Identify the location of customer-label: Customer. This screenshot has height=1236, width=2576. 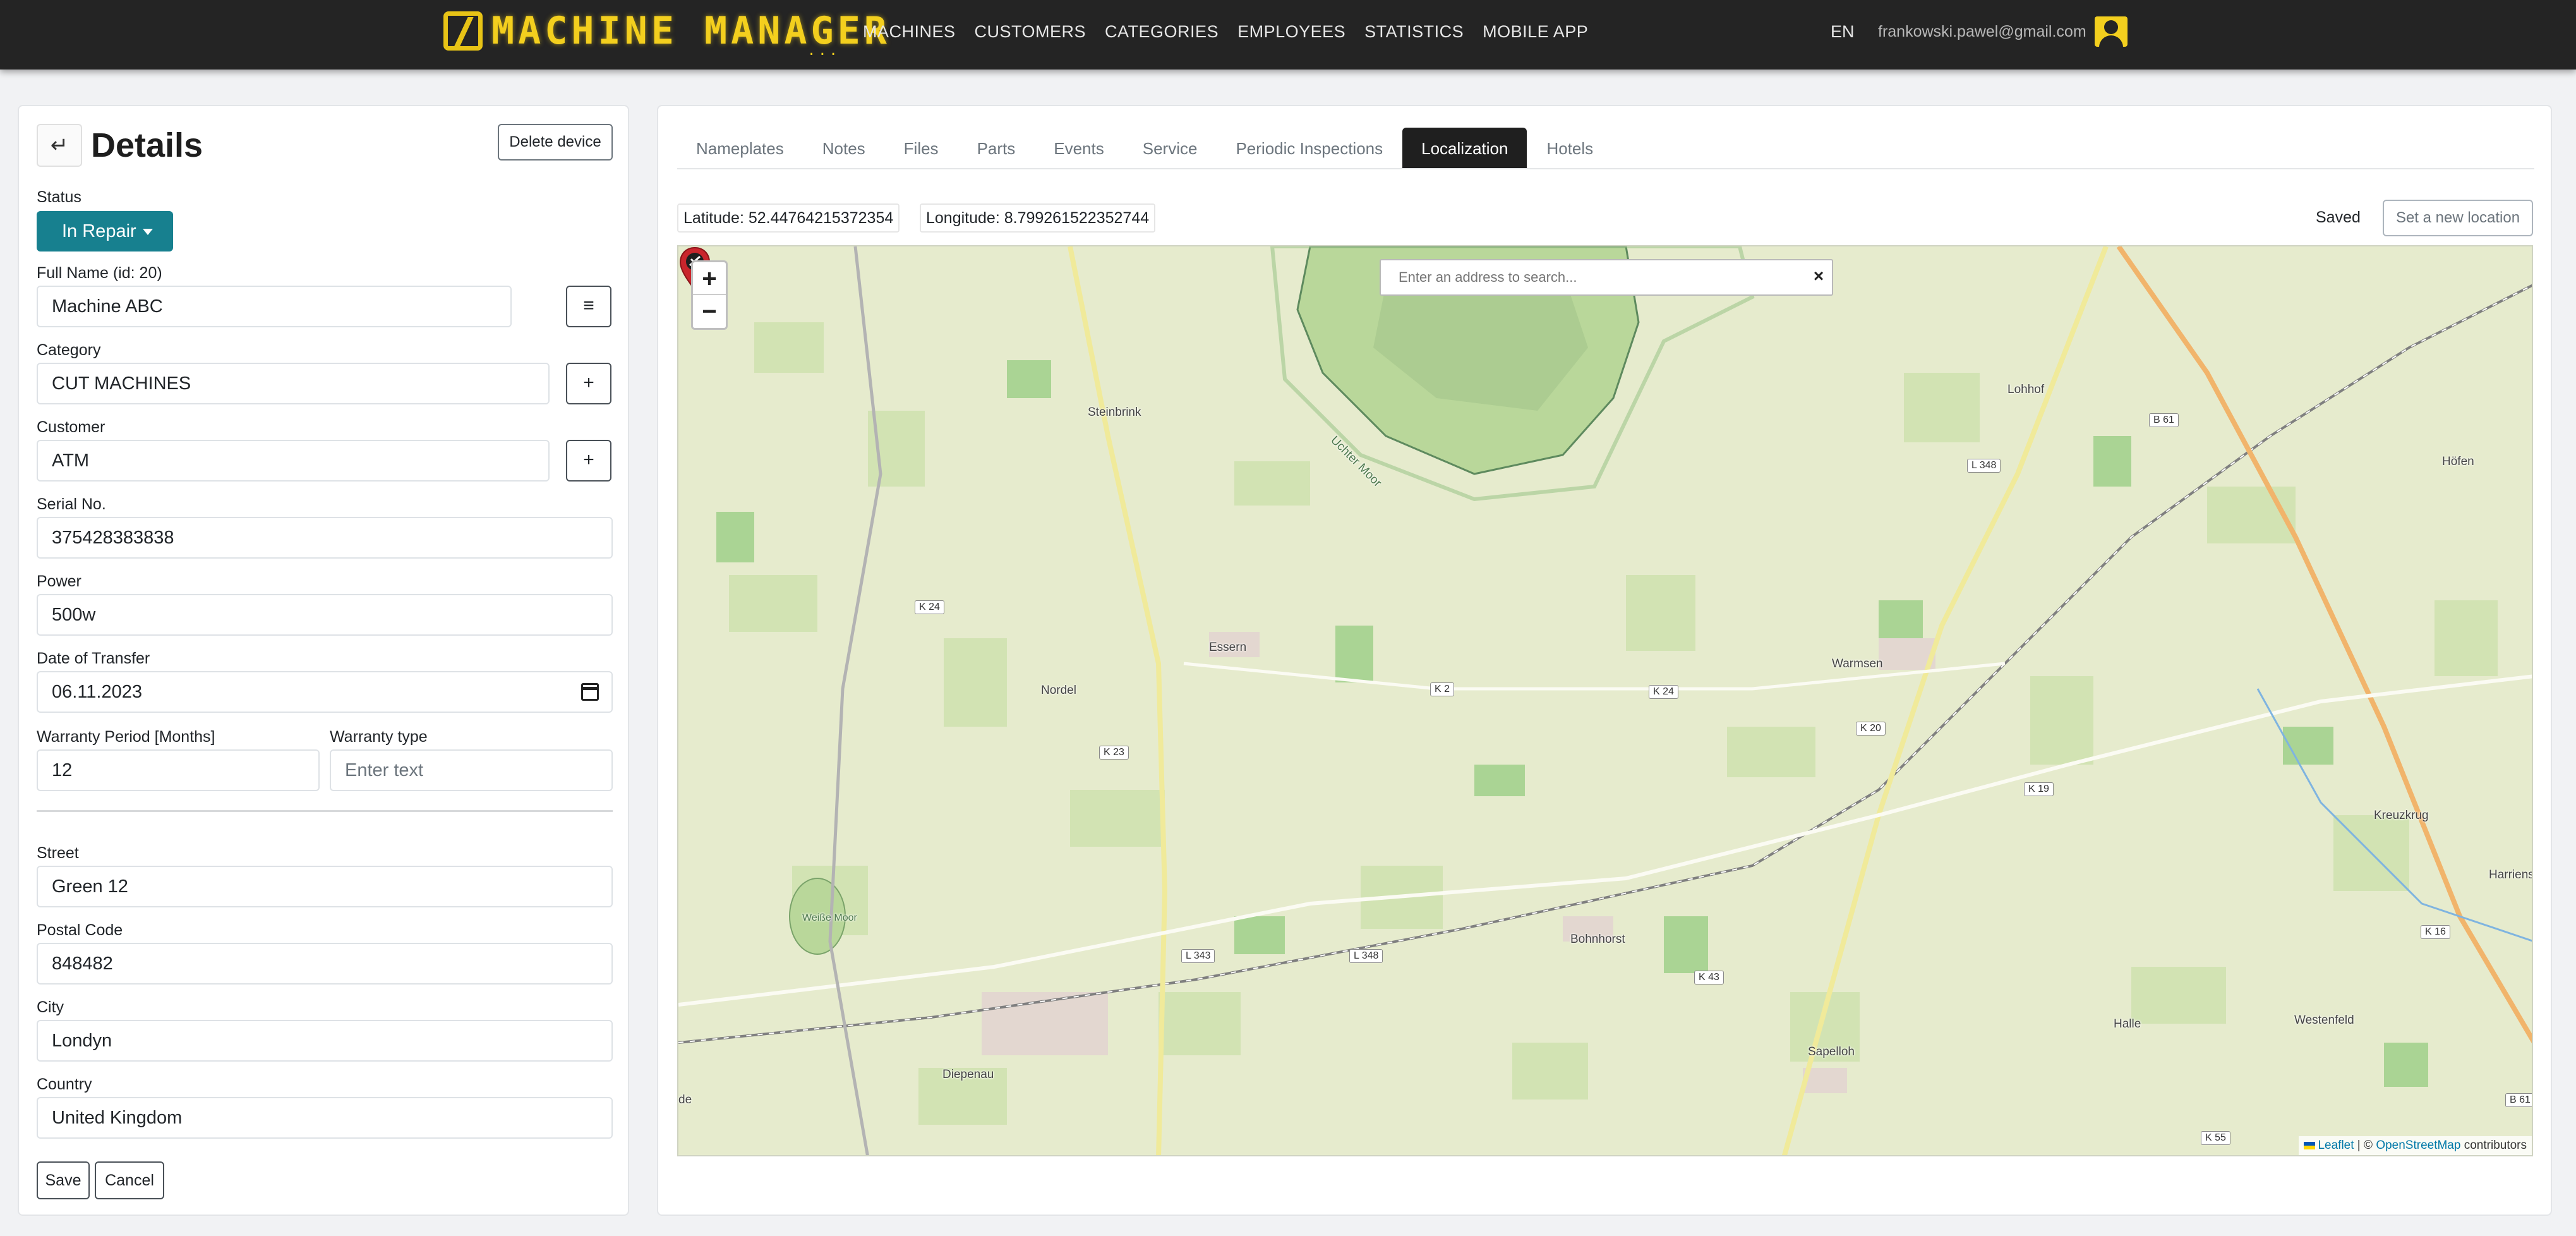
(71, 427).